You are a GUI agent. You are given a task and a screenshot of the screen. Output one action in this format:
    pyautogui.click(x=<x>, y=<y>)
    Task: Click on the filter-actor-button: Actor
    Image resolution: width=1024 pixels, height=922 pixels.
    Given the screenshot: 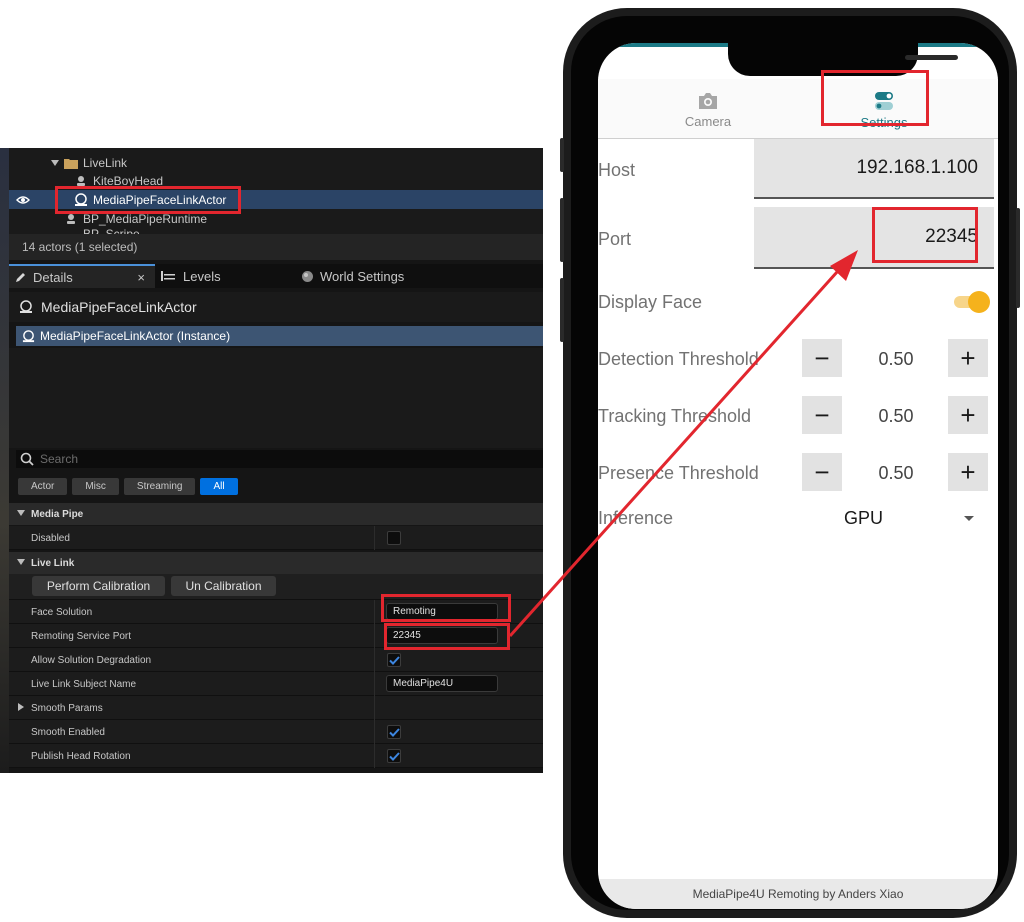 What is the action you would take?
    pyautogui.click(x=43, y=486)
    